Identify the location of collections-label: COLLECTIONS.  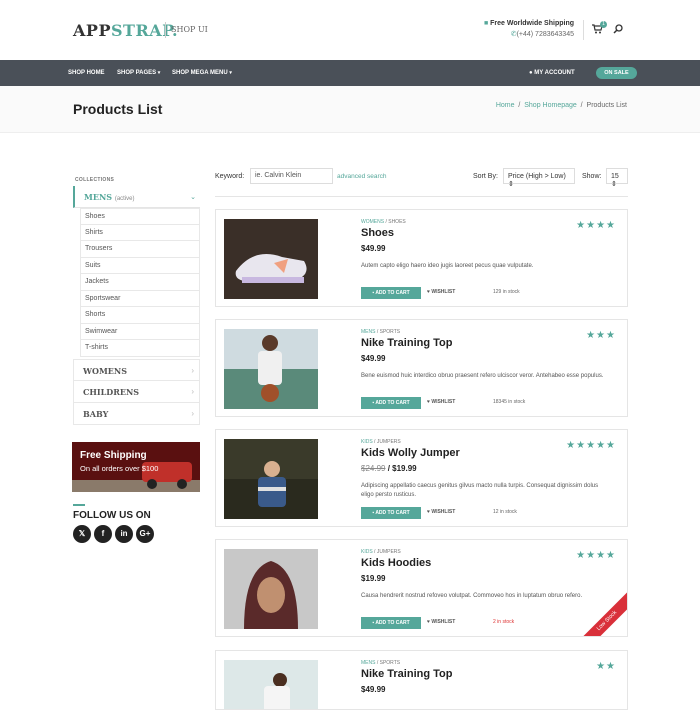
(95, 180).